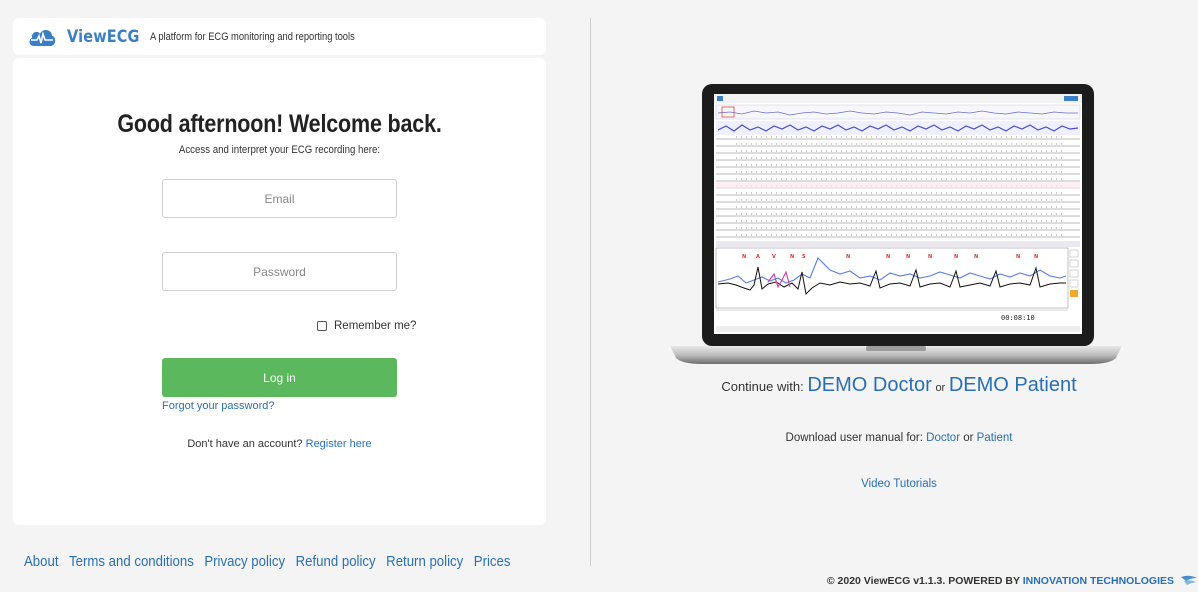  What do you see at coordinates (995, 438) in the screenshot?
I see `manual-patient-link: Patient` at bounding box center [995, 438].